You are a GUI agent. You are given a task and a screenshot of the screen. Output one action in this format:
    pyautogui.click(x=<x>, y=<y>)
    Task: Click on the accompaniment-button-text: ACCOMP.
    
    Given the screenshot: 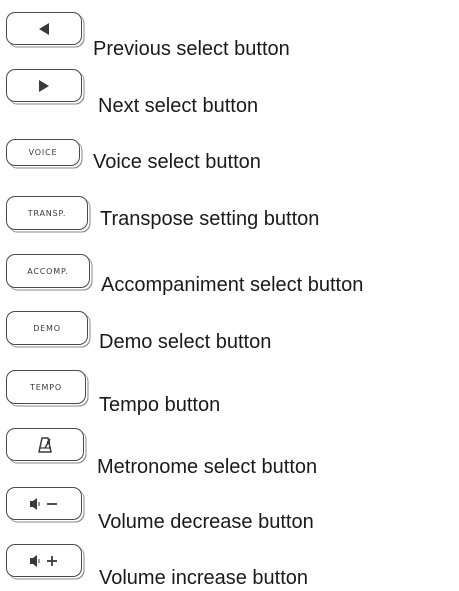 What is the action you would take?
    pyautogui.click(x=48, y=271)
    